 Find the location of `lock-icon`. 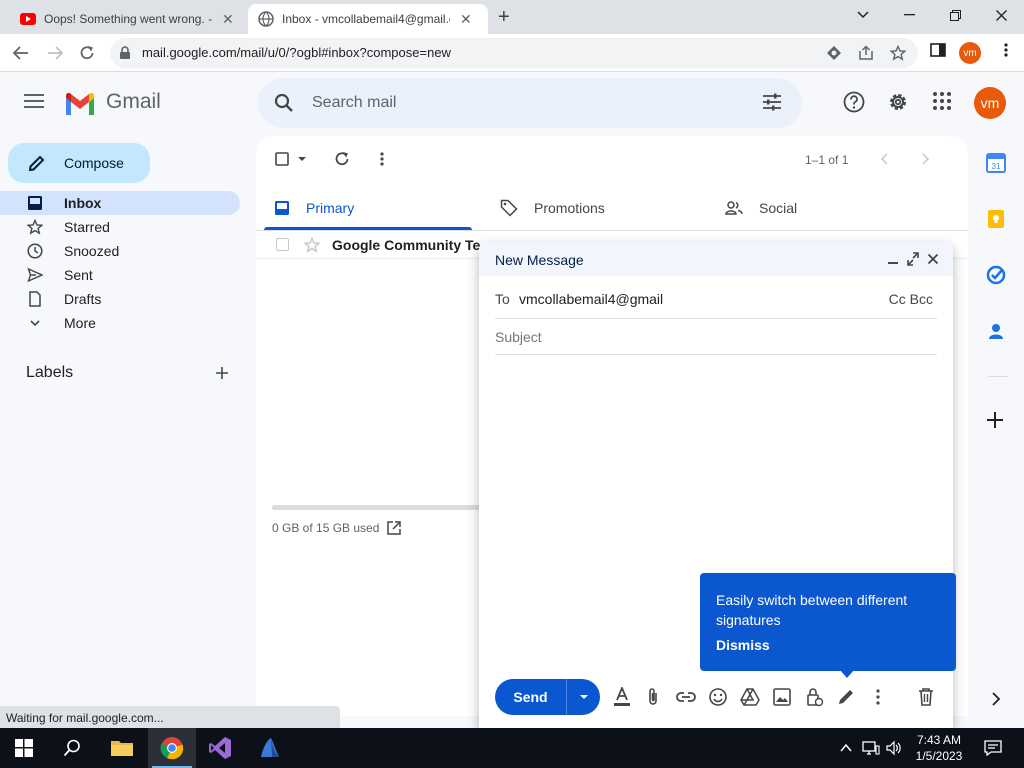

lock-icon is located at coordinates (125, 52).